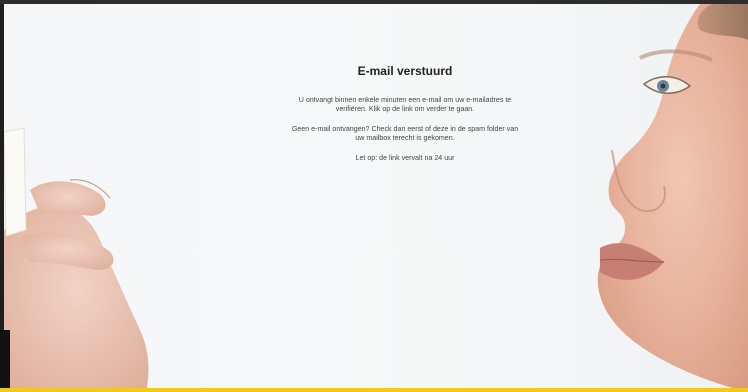 The image size is (748, 392). Describe the element at coordinates (374, 390) in the screenshot. I see `bottom-accent-stripe` at that location.